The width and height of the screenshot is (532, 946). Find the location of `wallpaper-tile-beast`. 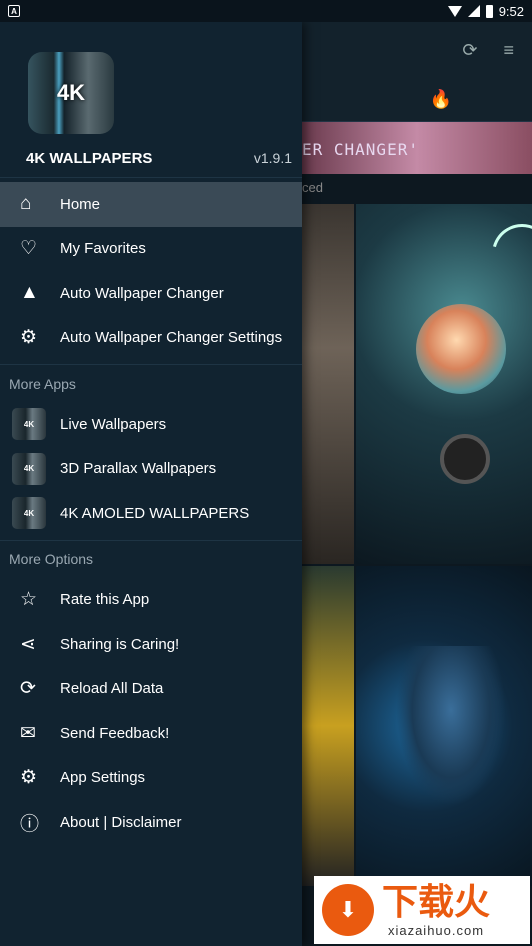

wallpaper-tile-beast is located at coordinates (444, 726).